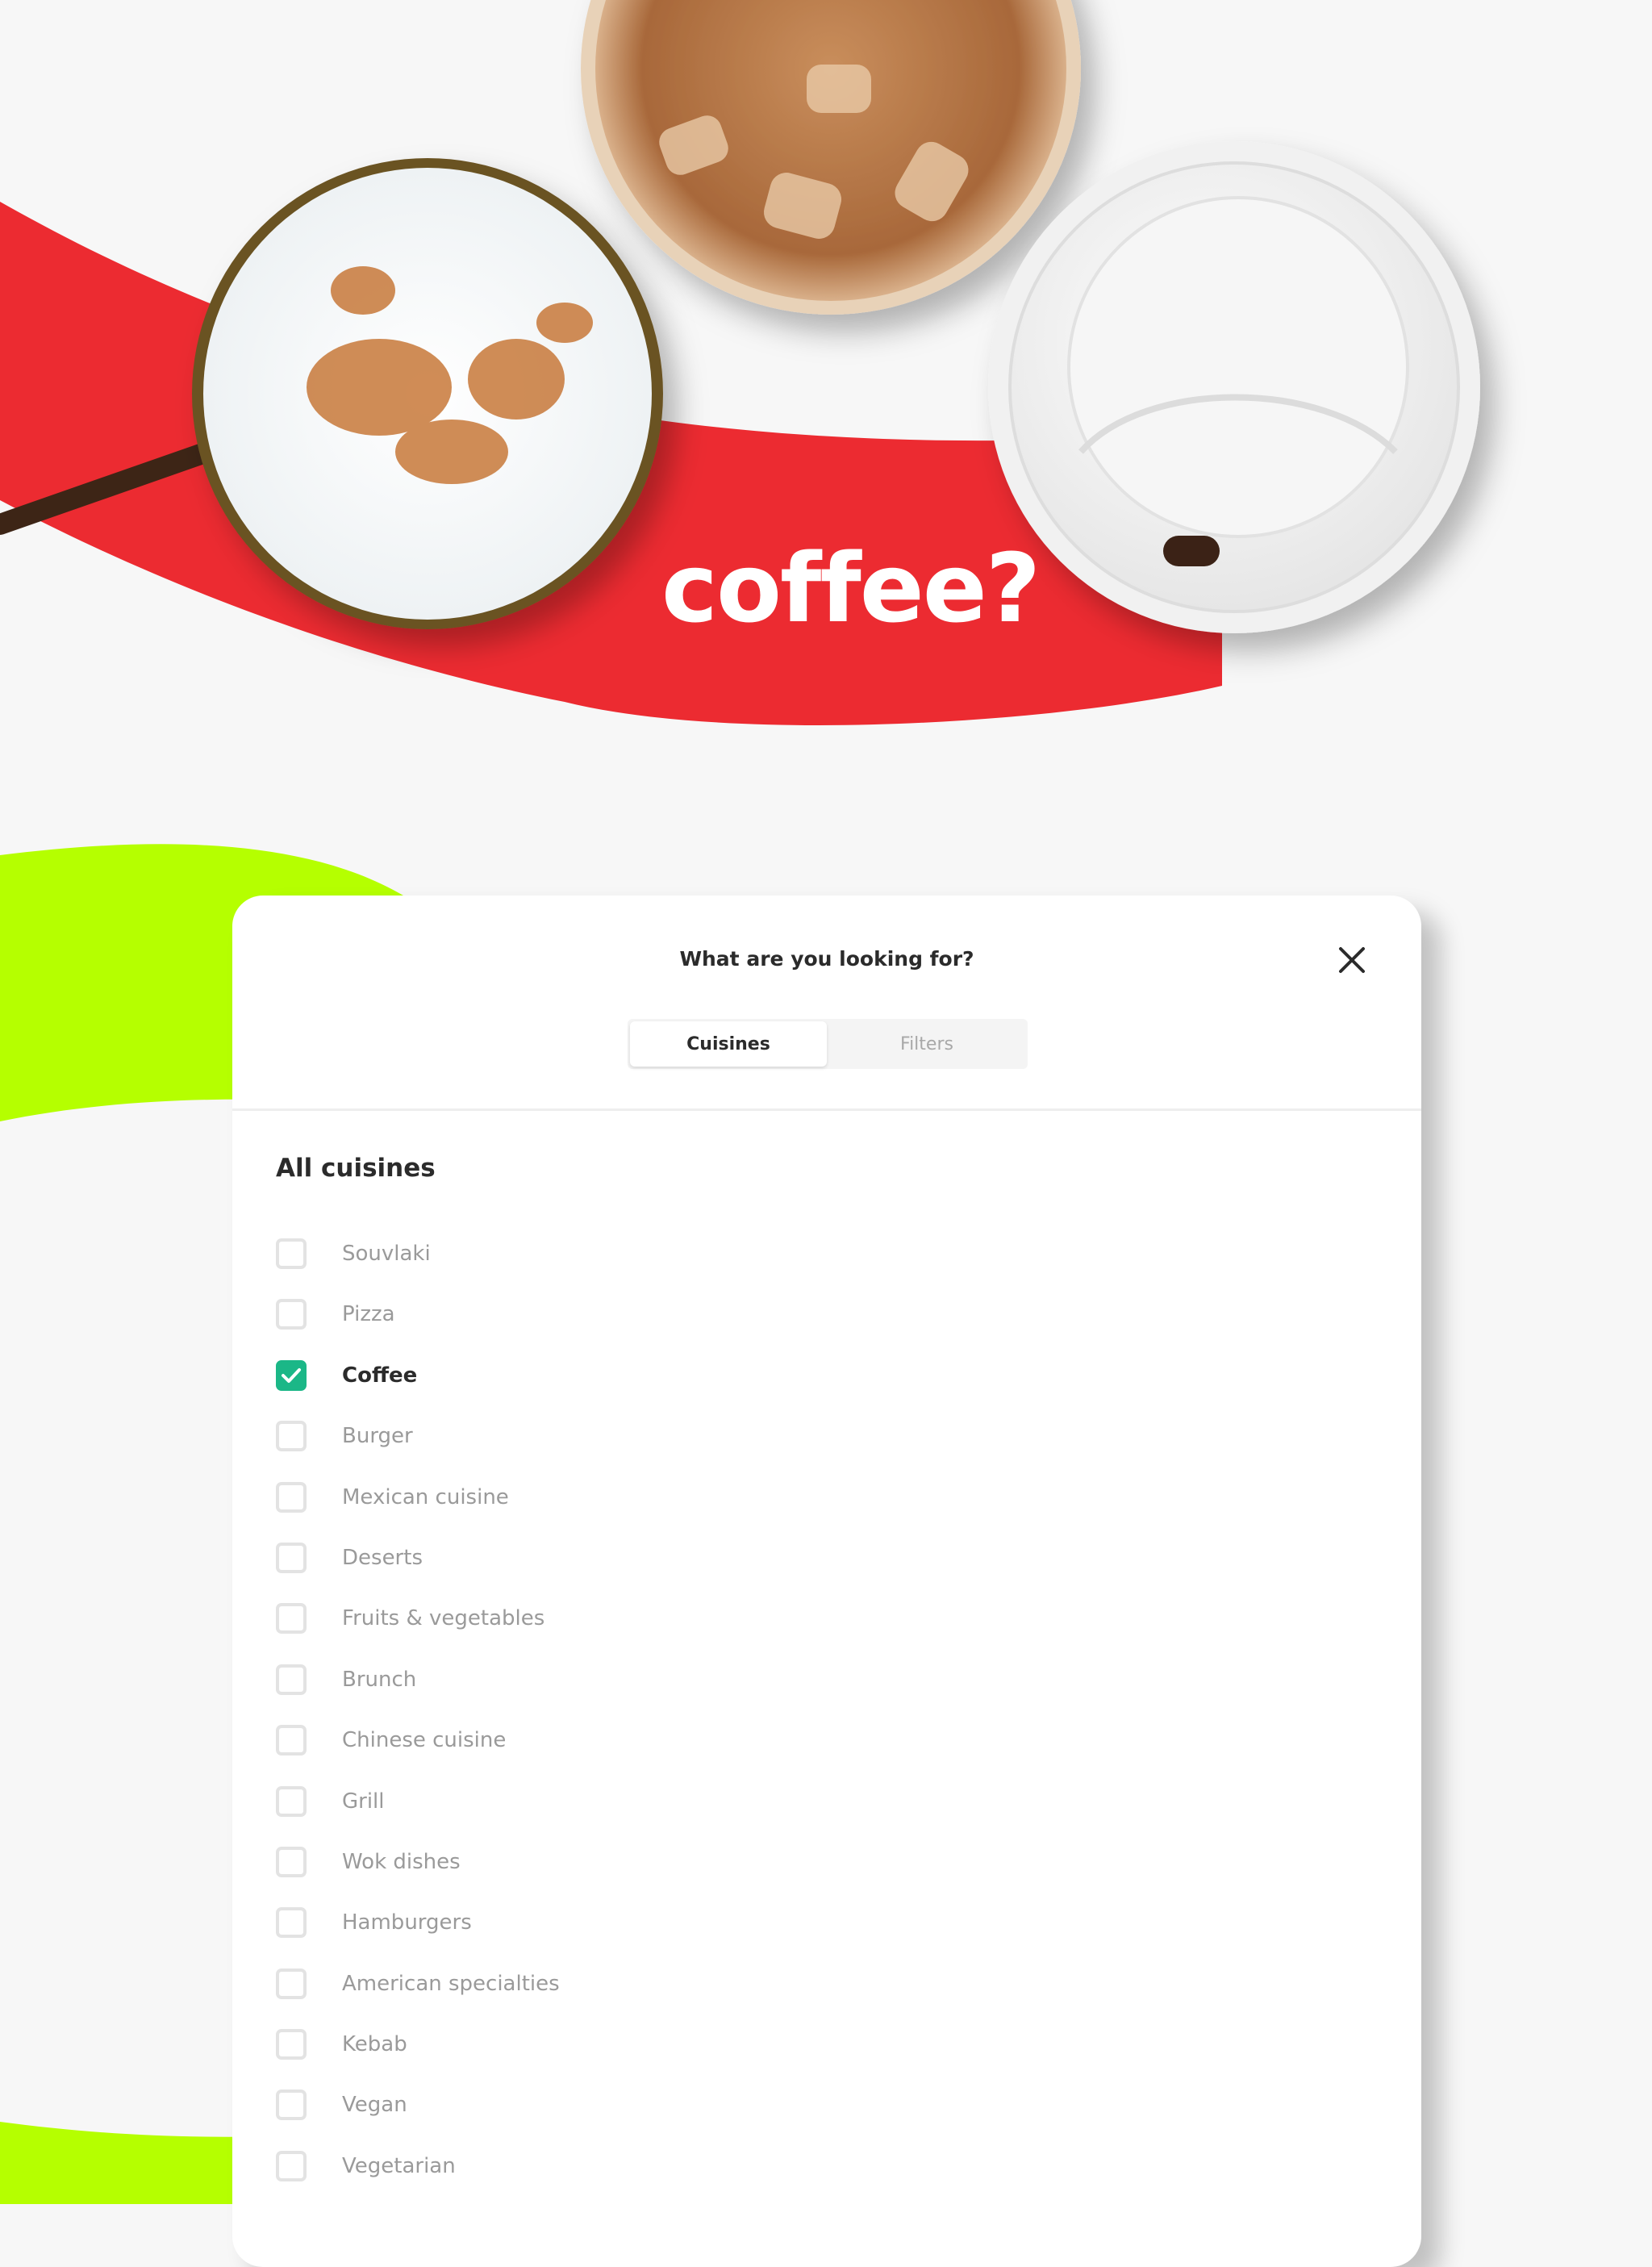 This screenshot has width=1652, height=2267. What do you see at coordinates (407, 1923) in the screenshot?
I see `cuisine-label: Hamburgers` at bounding box center [407, 1923].